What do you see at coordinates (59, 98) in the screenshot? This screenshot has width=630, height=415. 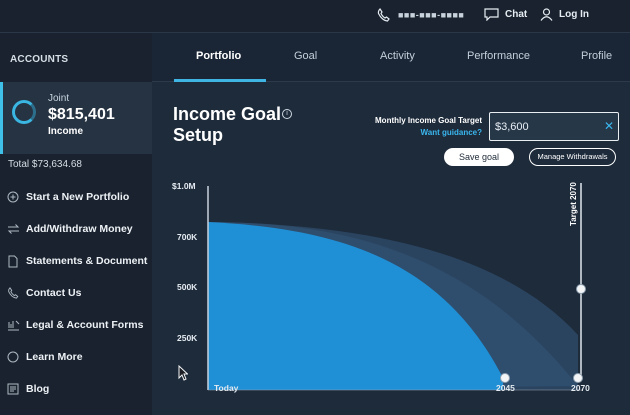 I see `account-type: Joint` at bounding box center [59, 98].